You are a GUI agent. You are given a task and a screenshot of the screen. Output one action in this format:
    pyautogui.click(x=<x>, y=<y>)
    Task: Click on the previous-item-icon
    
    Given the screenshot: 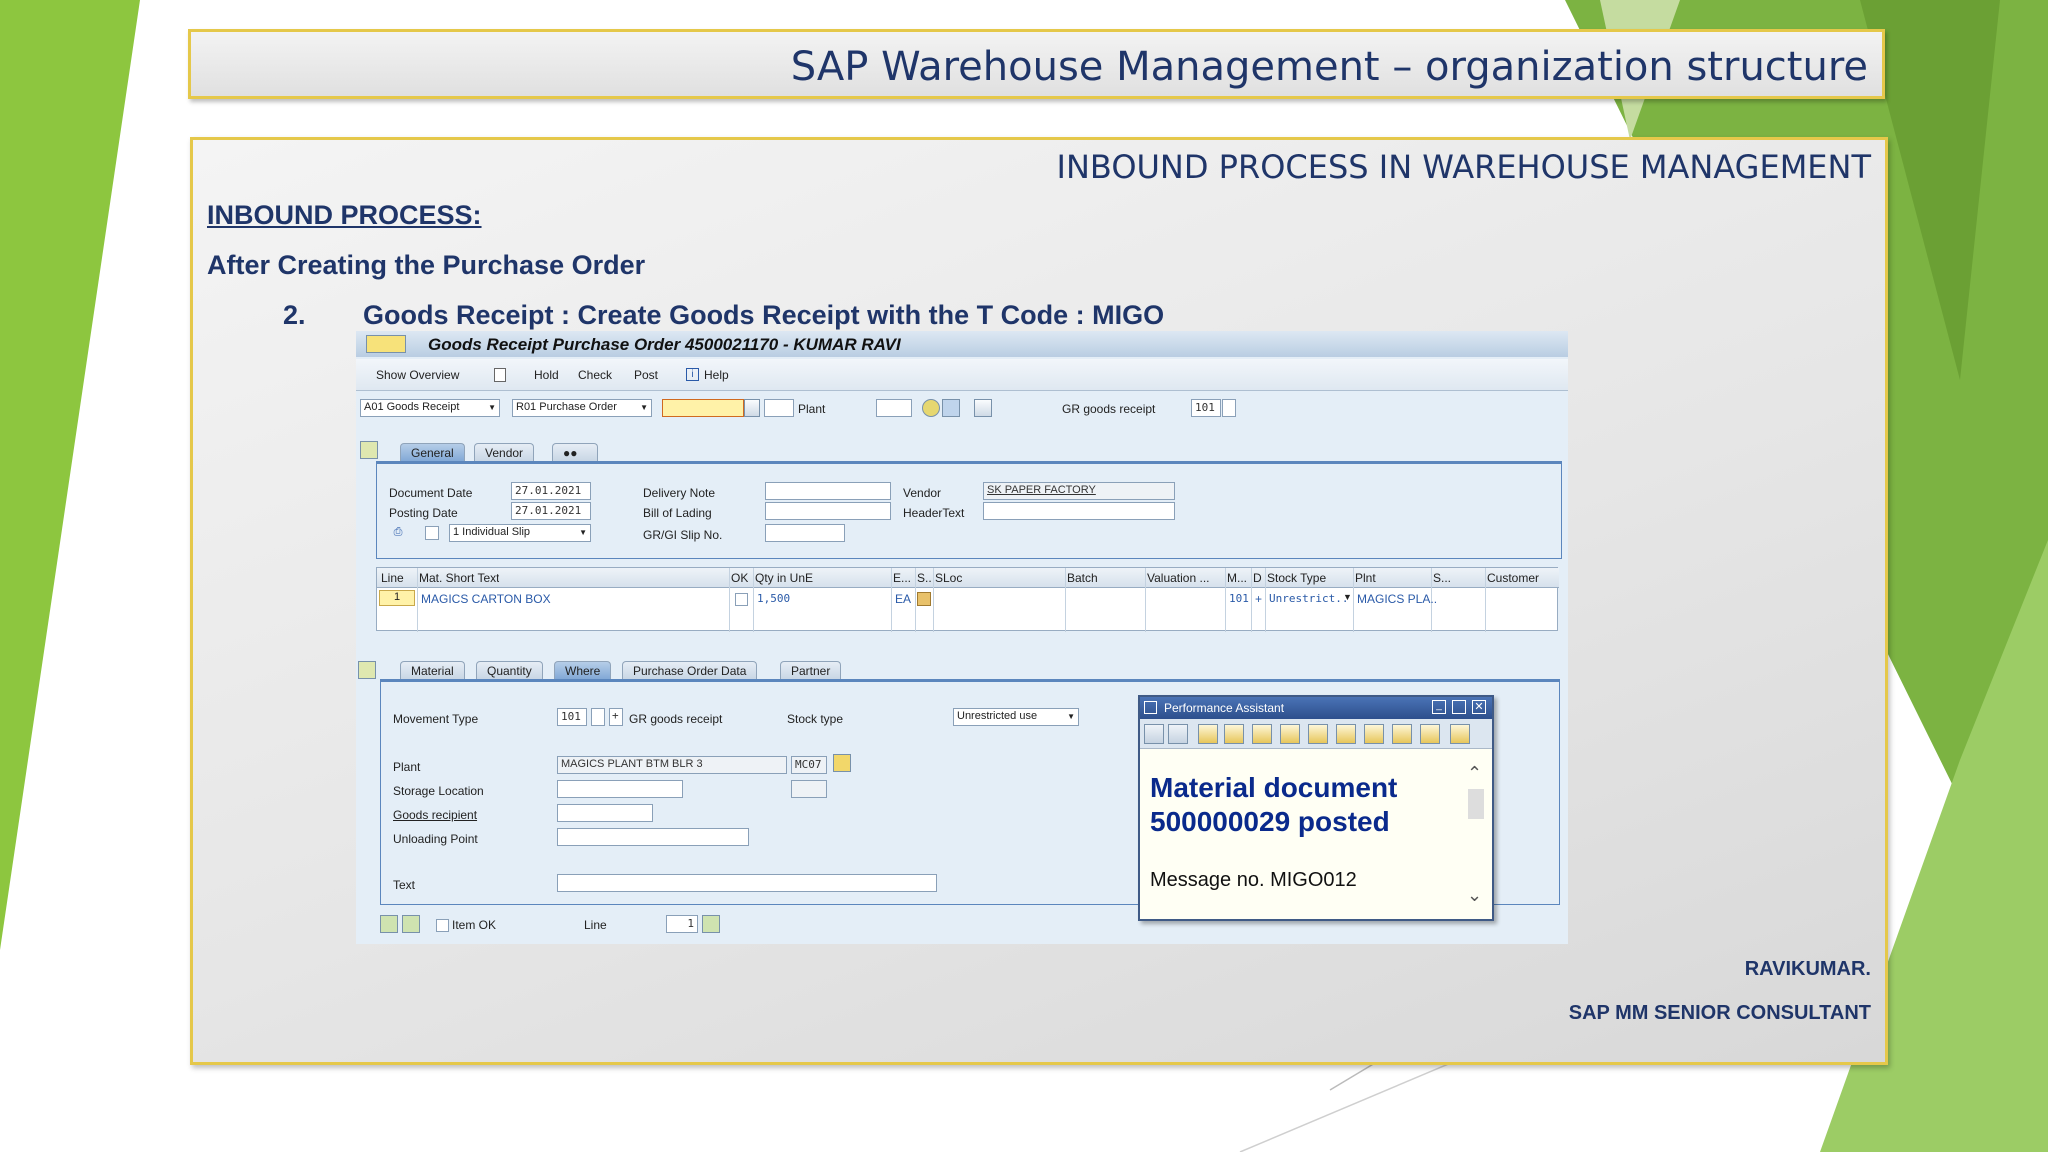 What is the action you would take?
    pyautogui.click(x=389, y=924)
    